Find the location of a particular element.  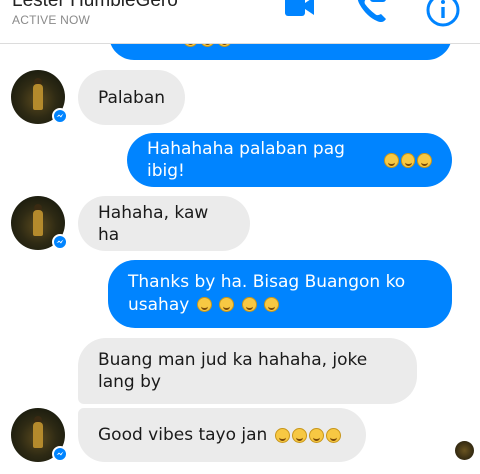

message-text: Palaban is located at coordinates (132, 97).